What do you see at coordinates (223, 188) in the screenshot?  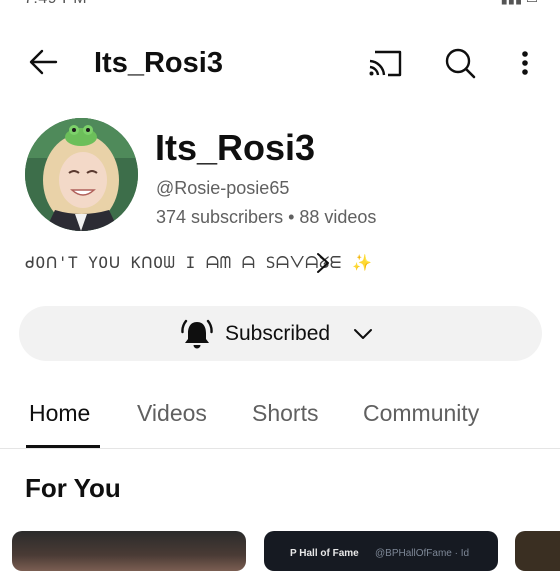 I see `channel-handle: @Rosie-posie65` at bounding box center [223, 188].